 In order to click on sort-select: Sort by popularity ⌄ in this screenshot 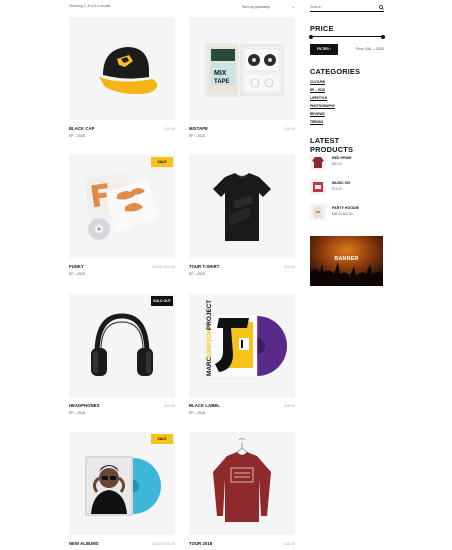, I will do `click(269, 7)`.